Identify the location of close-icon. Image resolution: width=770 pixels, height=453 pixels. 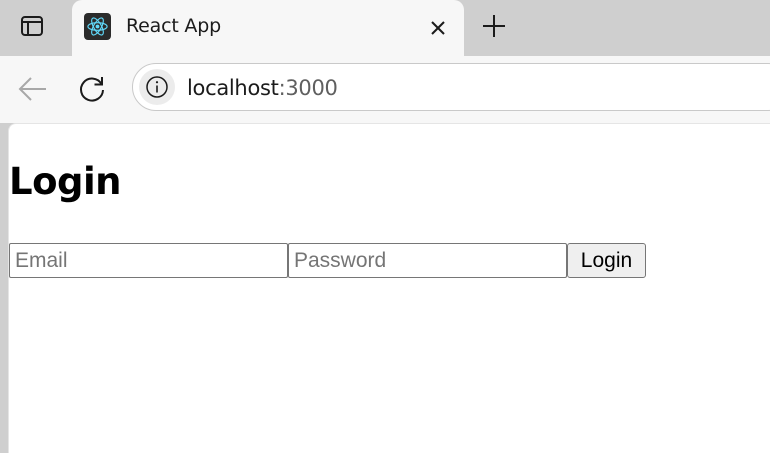
(438, 28).